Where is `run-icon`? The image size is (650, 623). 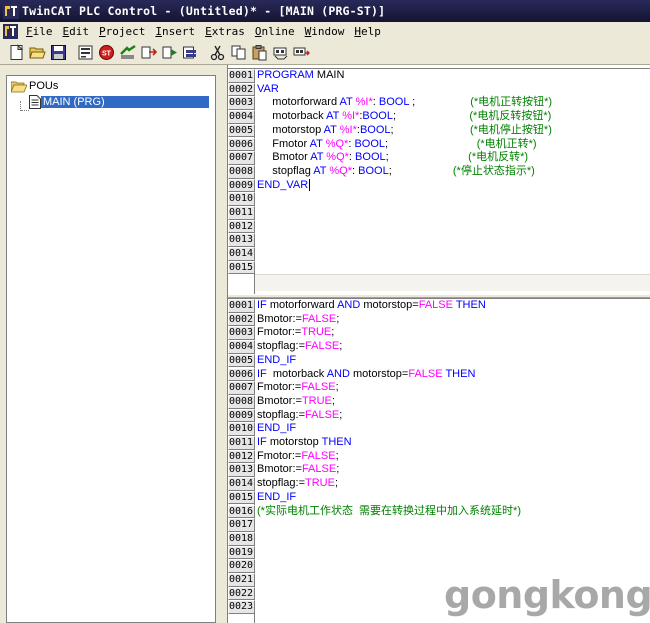 run-icon is located at coordinates (169, 52).